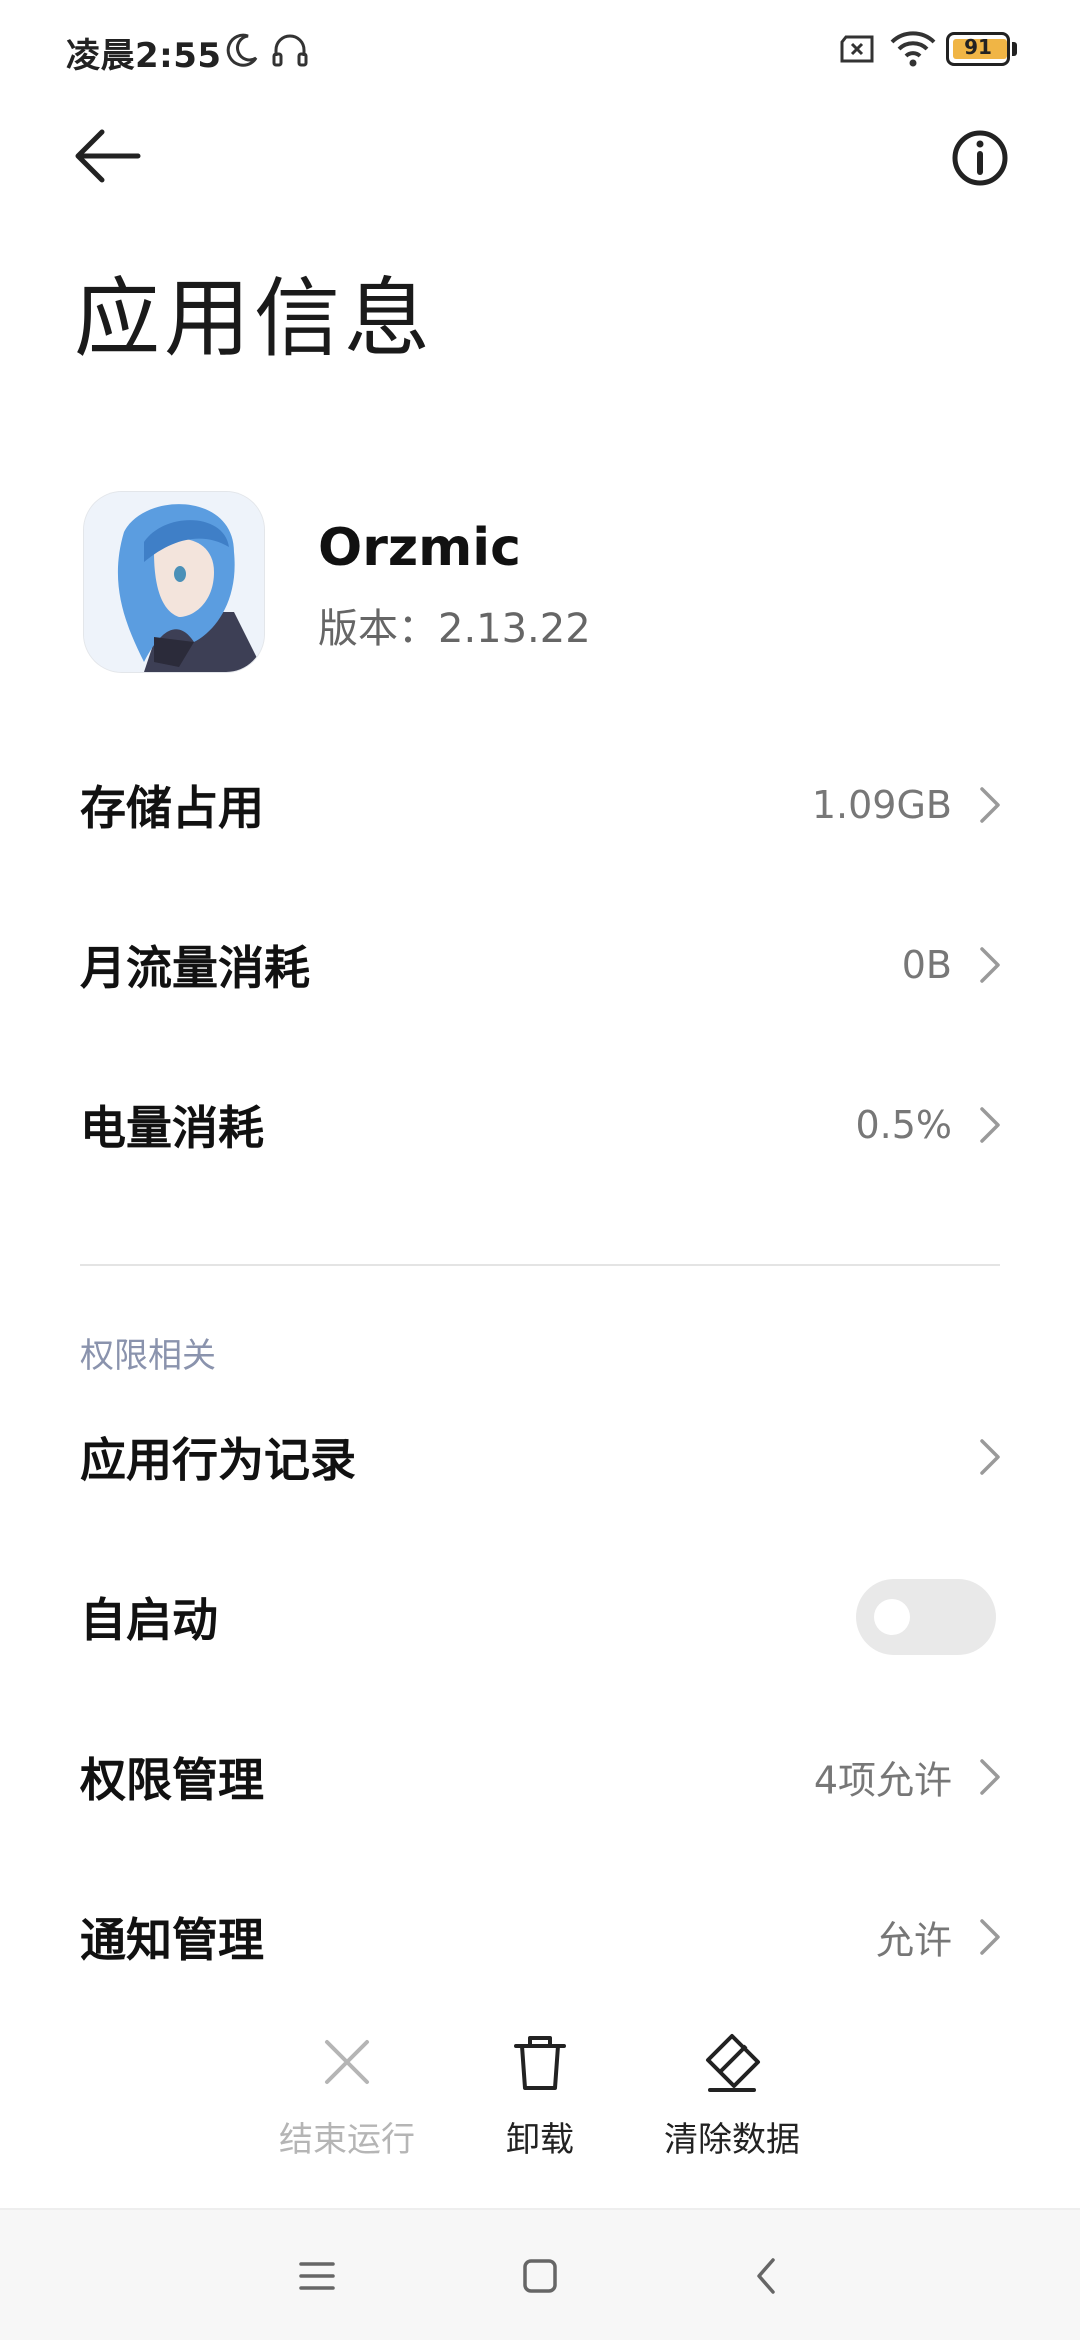 This screenshot has height=2340, width=1080. I want to click on nav-back-icon, so click(767, 2276).